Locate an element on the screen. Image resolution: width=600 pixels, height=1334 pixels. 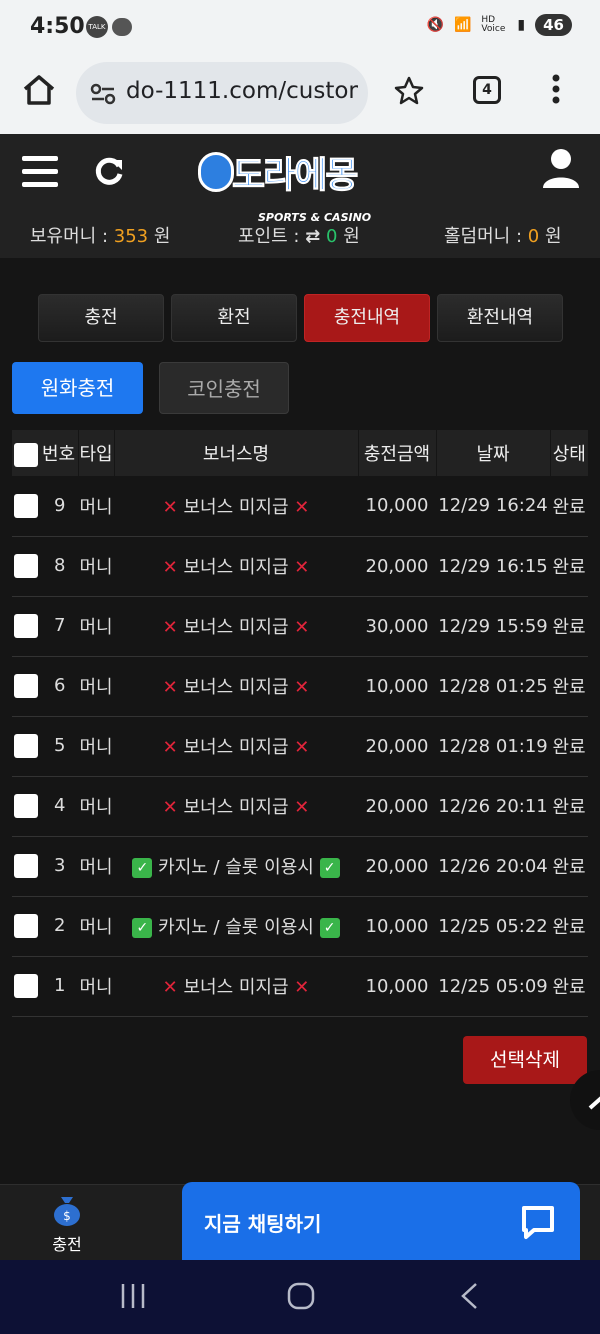
tab-exchange-history: 환전내역 is located at coordinates (500, 318).